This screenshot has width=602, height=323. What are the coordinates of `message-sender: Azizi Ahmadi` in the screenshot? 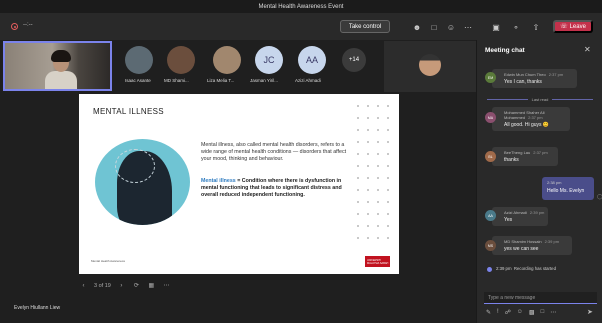 It's located at (515, 212).